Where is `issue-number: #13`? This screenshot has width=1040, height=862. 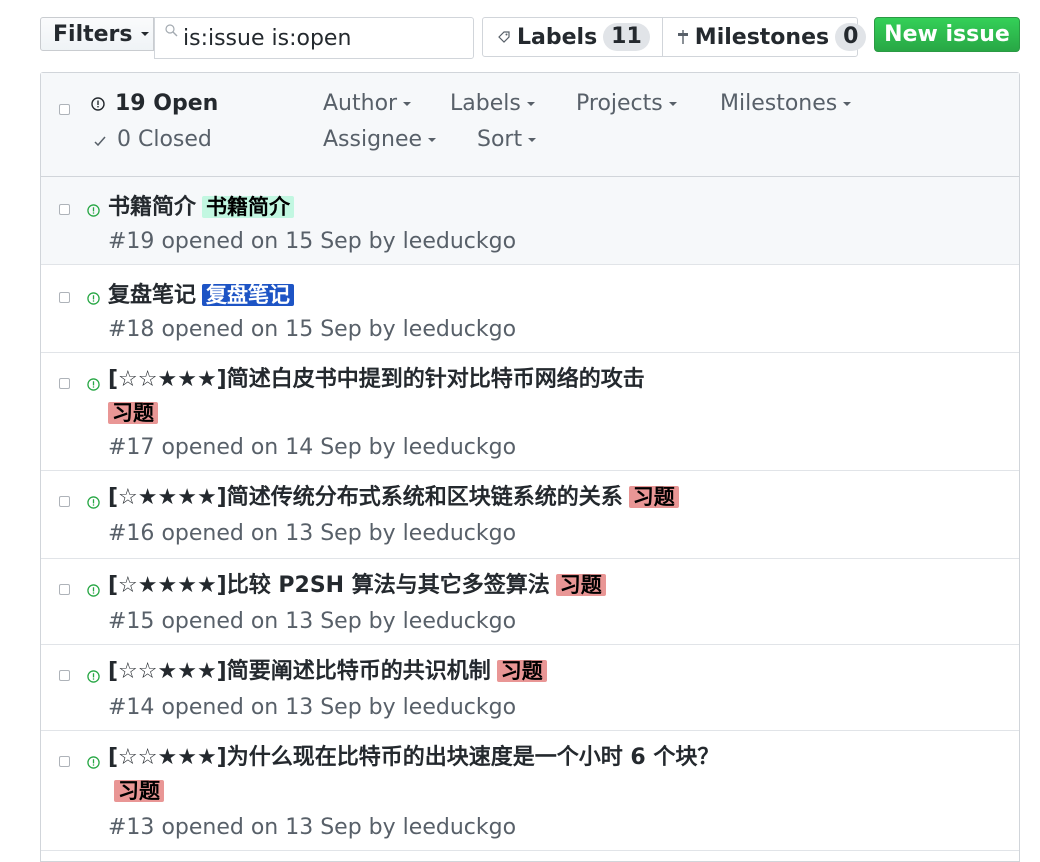 issue-number: #13 is located at coordinates (131, 827).